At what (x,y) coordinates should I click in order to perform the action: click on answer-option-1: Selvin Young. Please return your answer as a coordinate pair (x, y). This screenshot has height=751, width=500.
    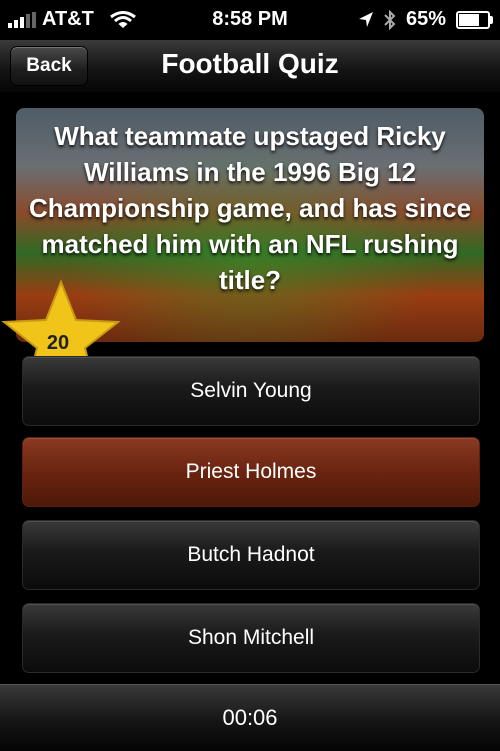
    Looking at the image, I should click on (251, 391).